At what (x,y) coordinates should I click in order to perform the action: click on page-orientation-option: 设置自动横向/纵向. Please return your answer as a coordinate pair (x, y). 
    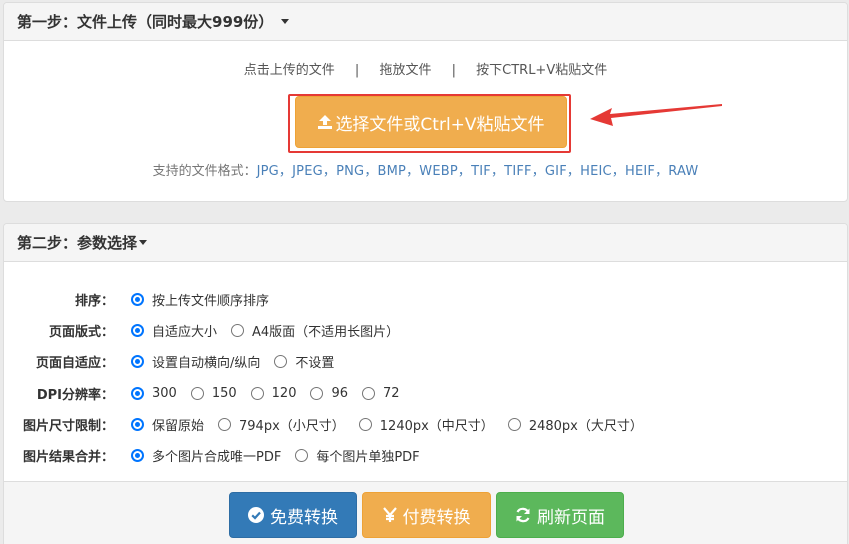
    Looking at the image, I should click on (195, 361).